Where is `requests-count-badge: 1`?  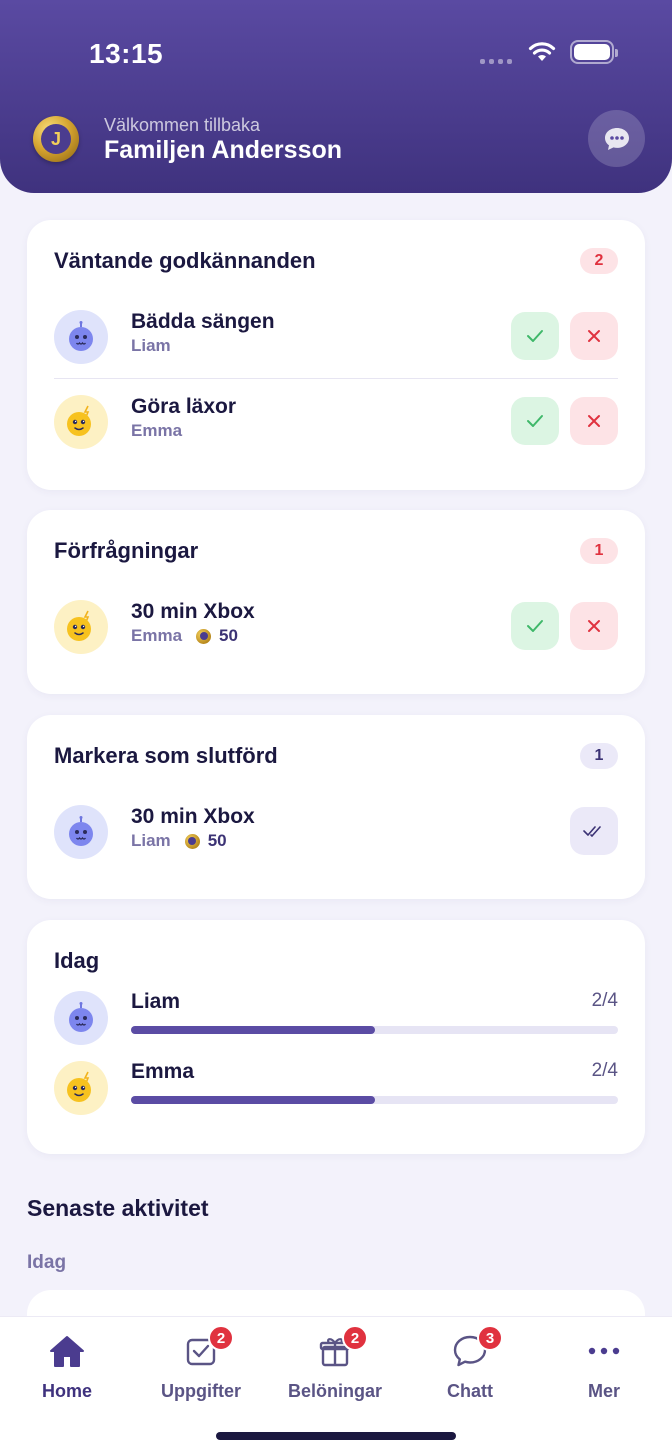
requests-count-badge: 1 is located at coordinates (599, 551).